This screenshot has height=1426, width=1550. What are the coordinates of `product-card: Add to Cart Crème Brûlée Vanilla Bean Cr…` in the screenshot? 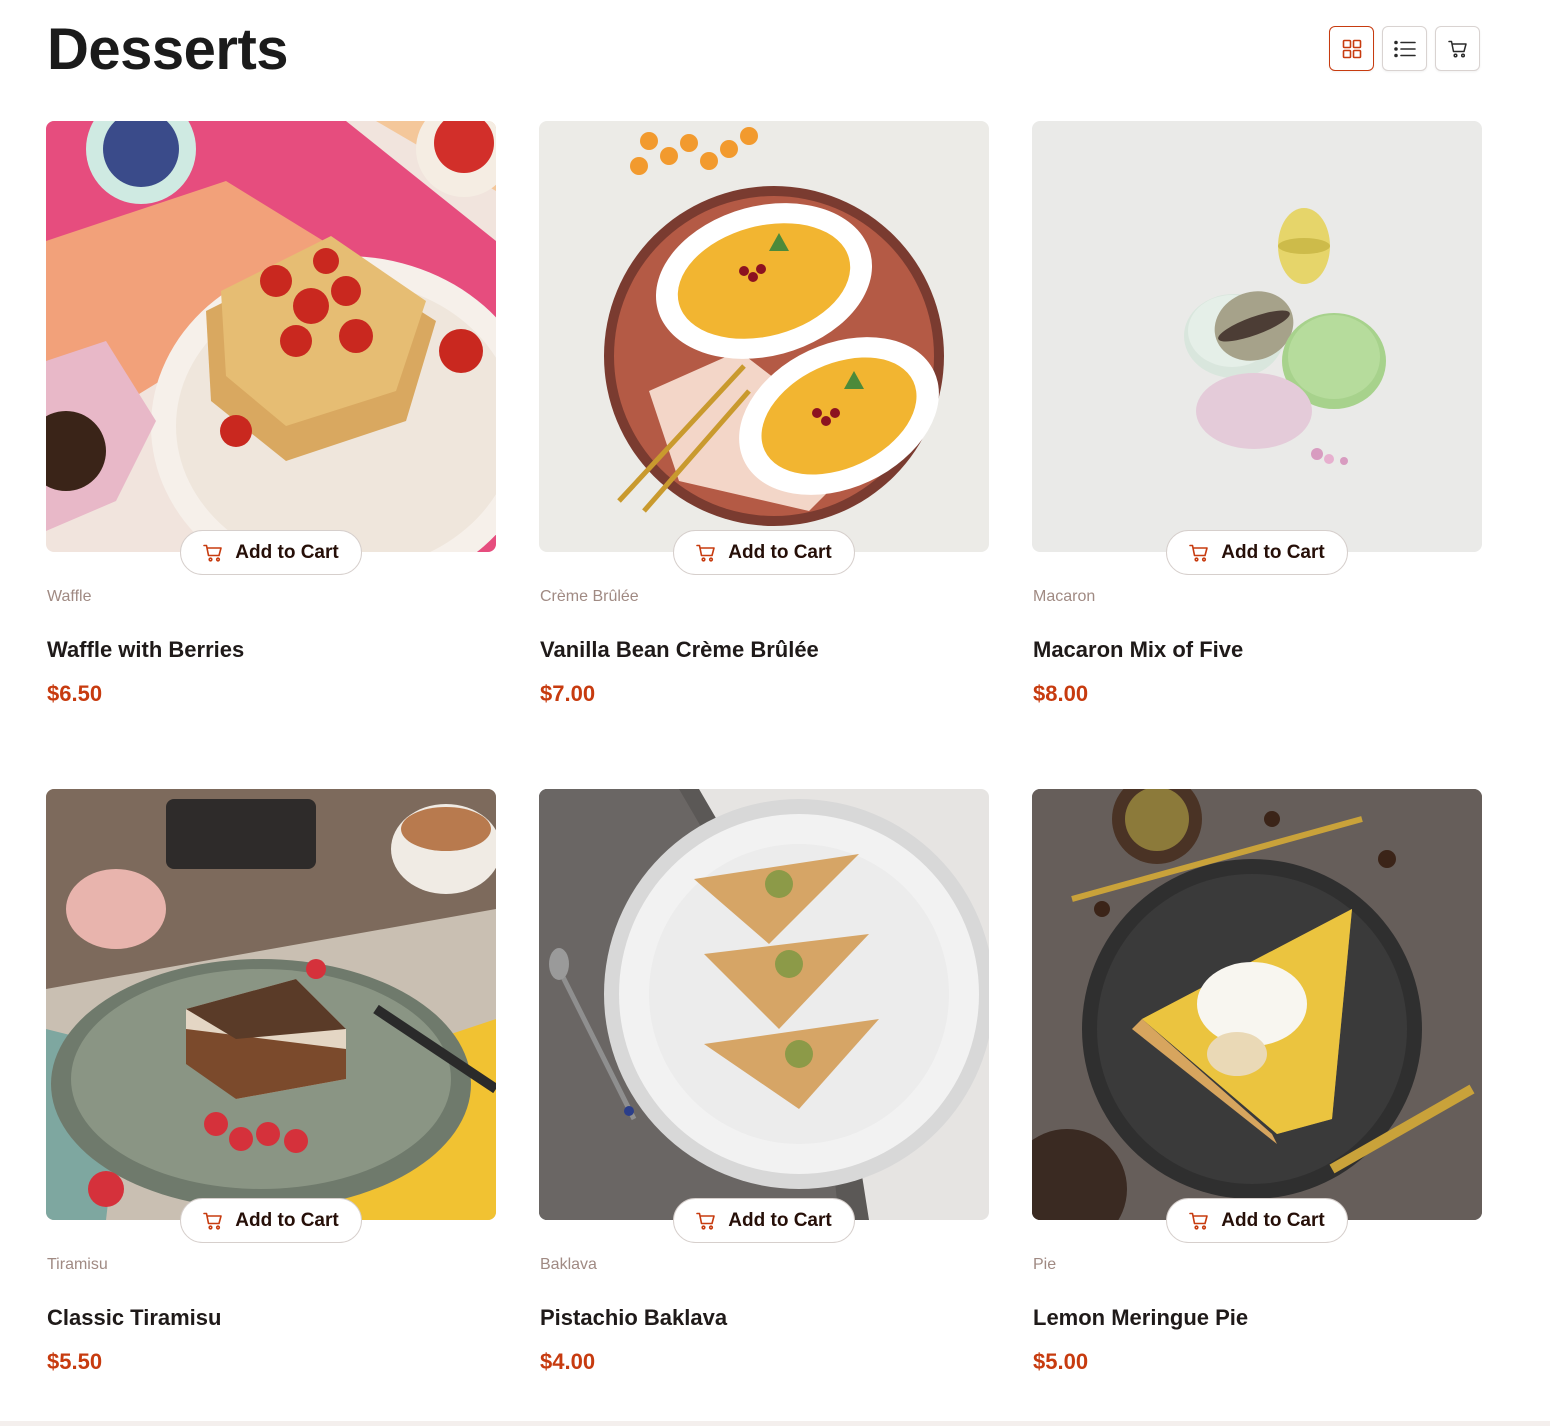 It's located at (764, 455).